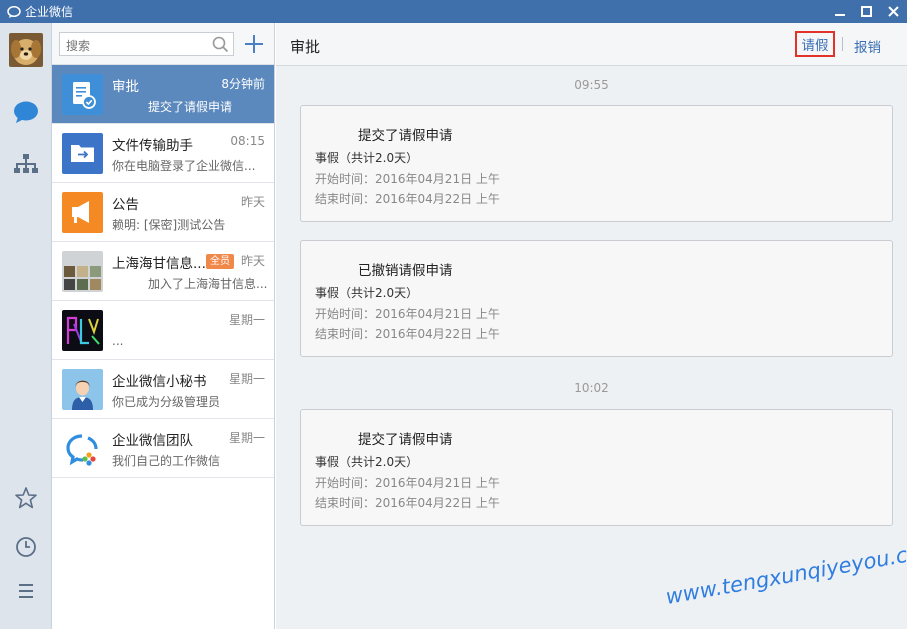 This screenshot has height=629, width=907. I want to click on divider, so click(842, 44).